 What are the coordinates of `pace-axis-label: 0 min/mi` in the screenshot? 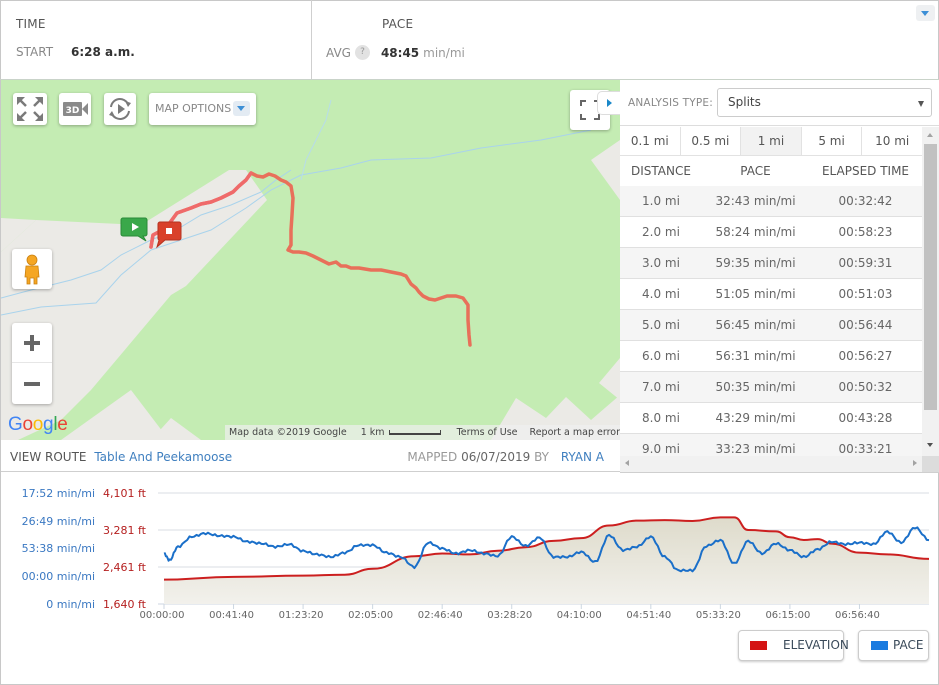 It's located at (70, 604).